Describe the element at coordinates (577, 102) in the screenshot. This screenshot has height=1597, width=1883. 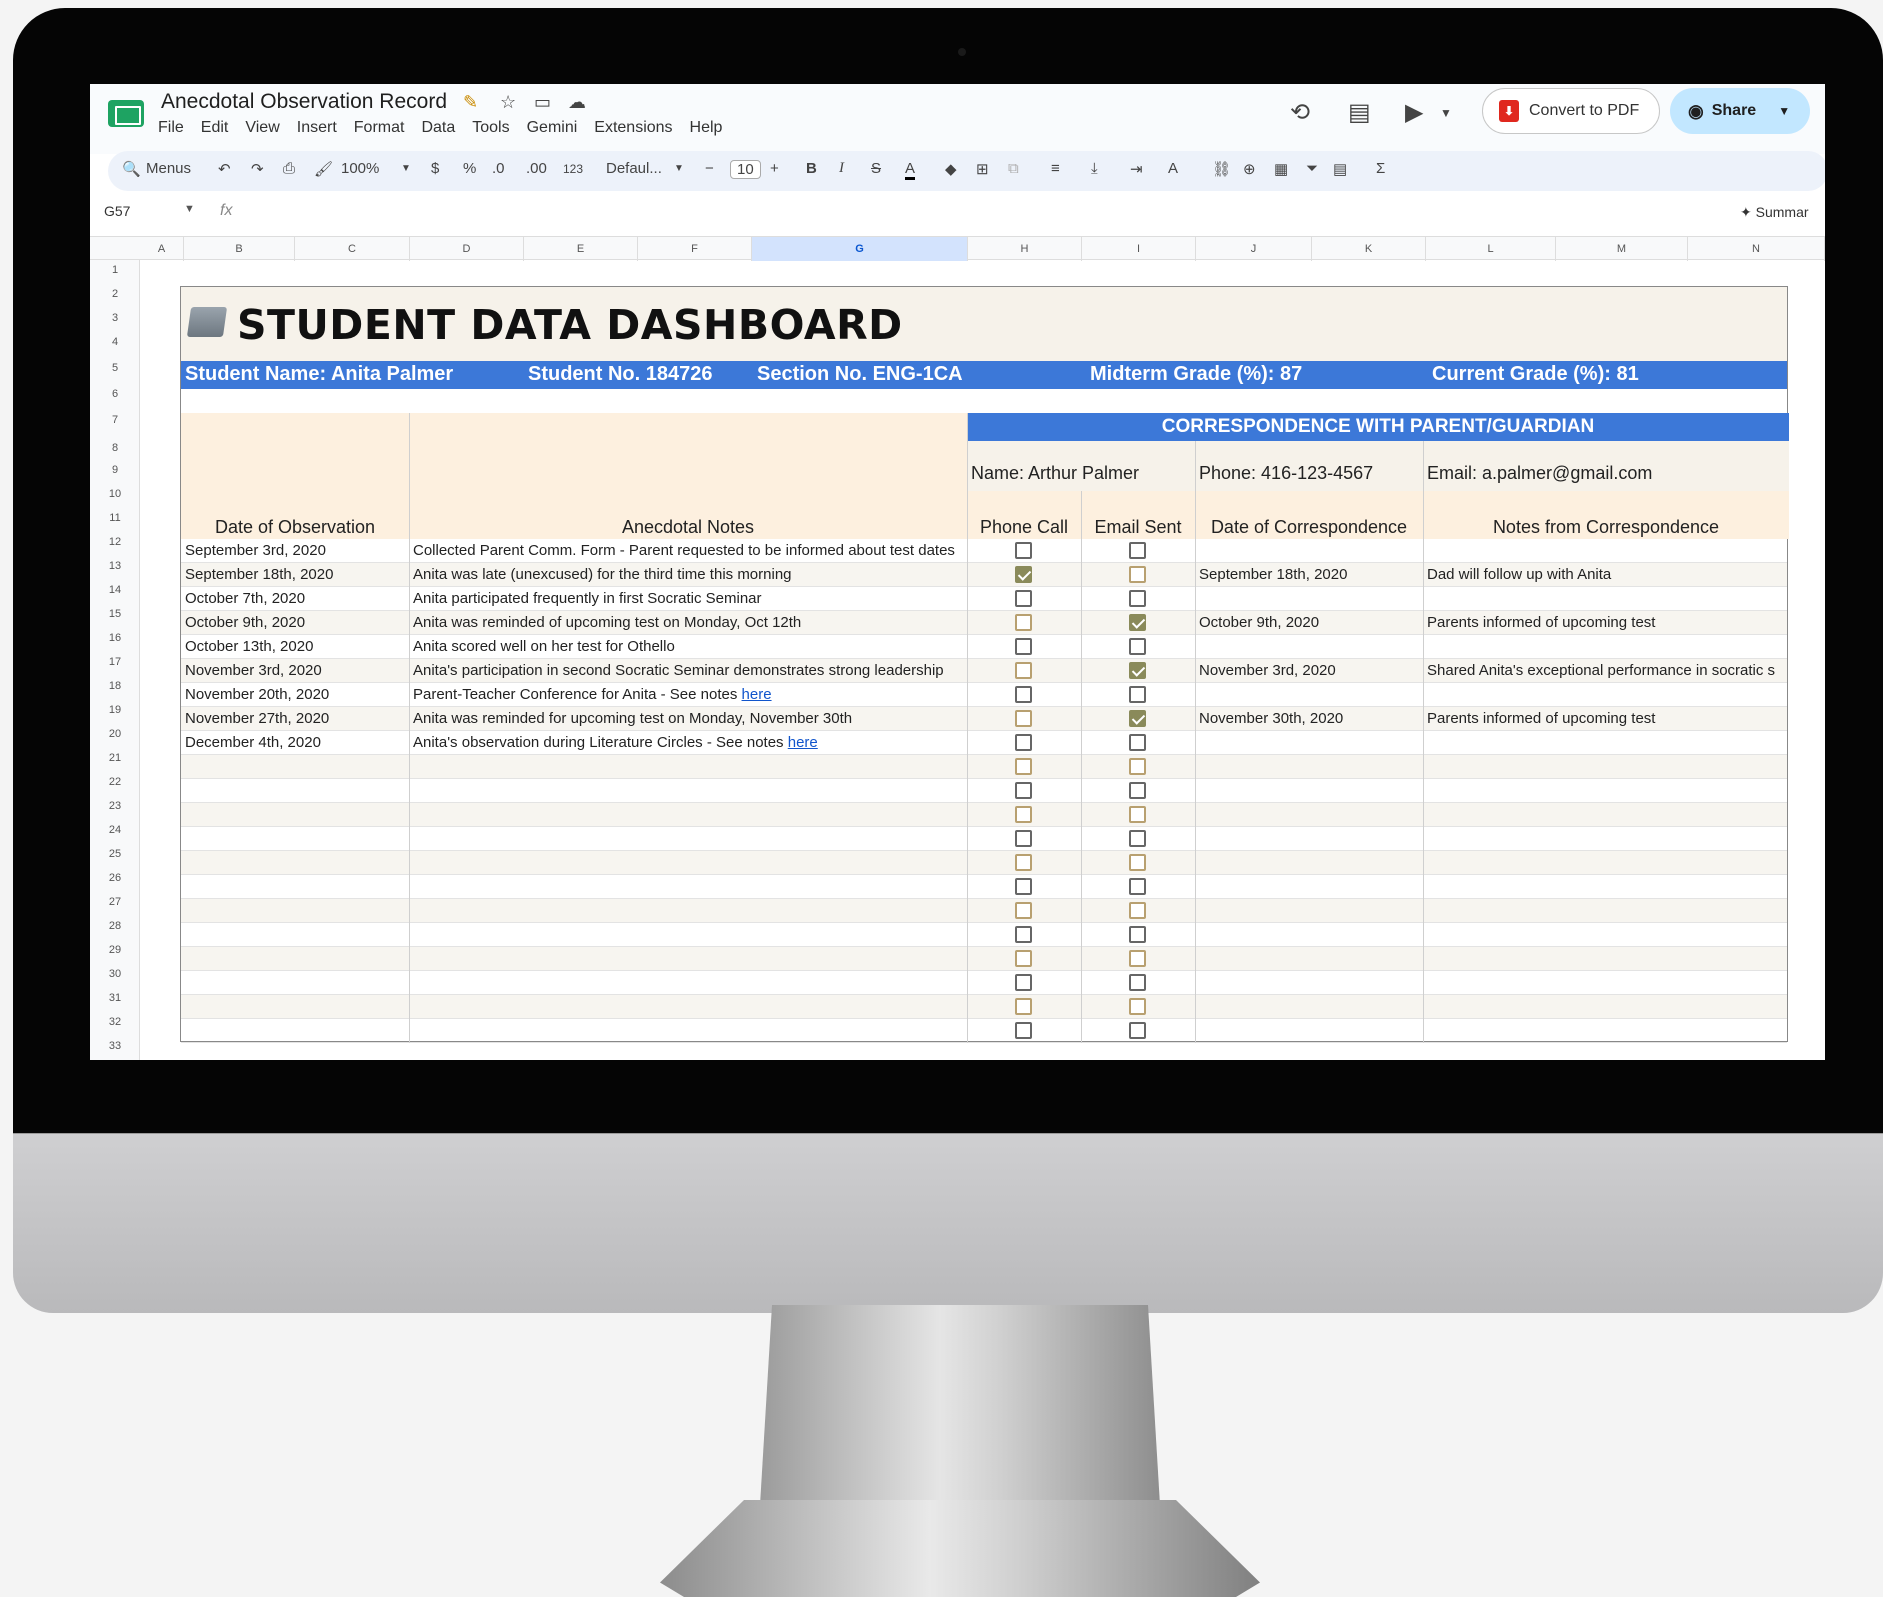
I see `cloud-status-icon: ☁` at that location.